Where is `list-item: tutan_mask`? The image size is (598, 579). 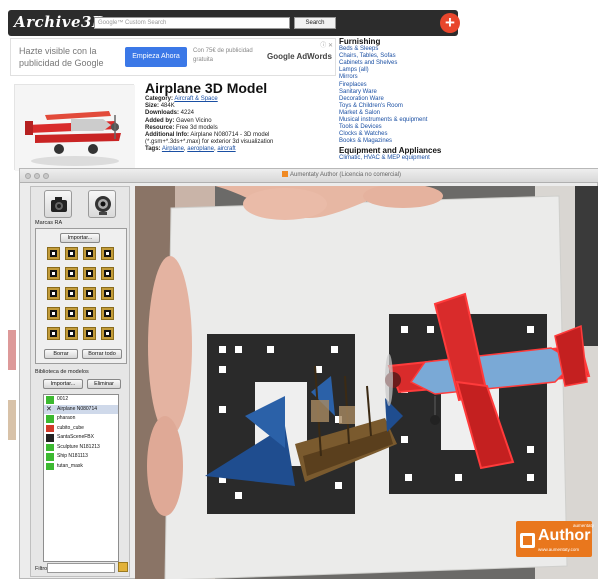 list-item: tutan_mask is located at coordinates (81, 467).